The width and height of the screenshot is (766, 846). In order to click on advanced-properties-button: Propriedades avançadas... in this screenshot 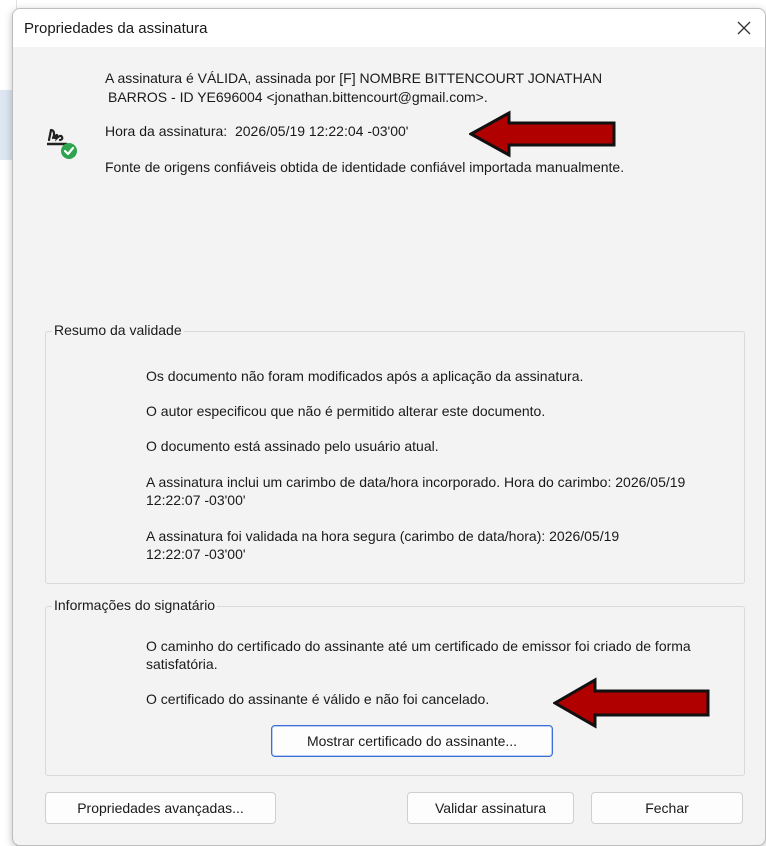, I will do `click(160, 808)`.